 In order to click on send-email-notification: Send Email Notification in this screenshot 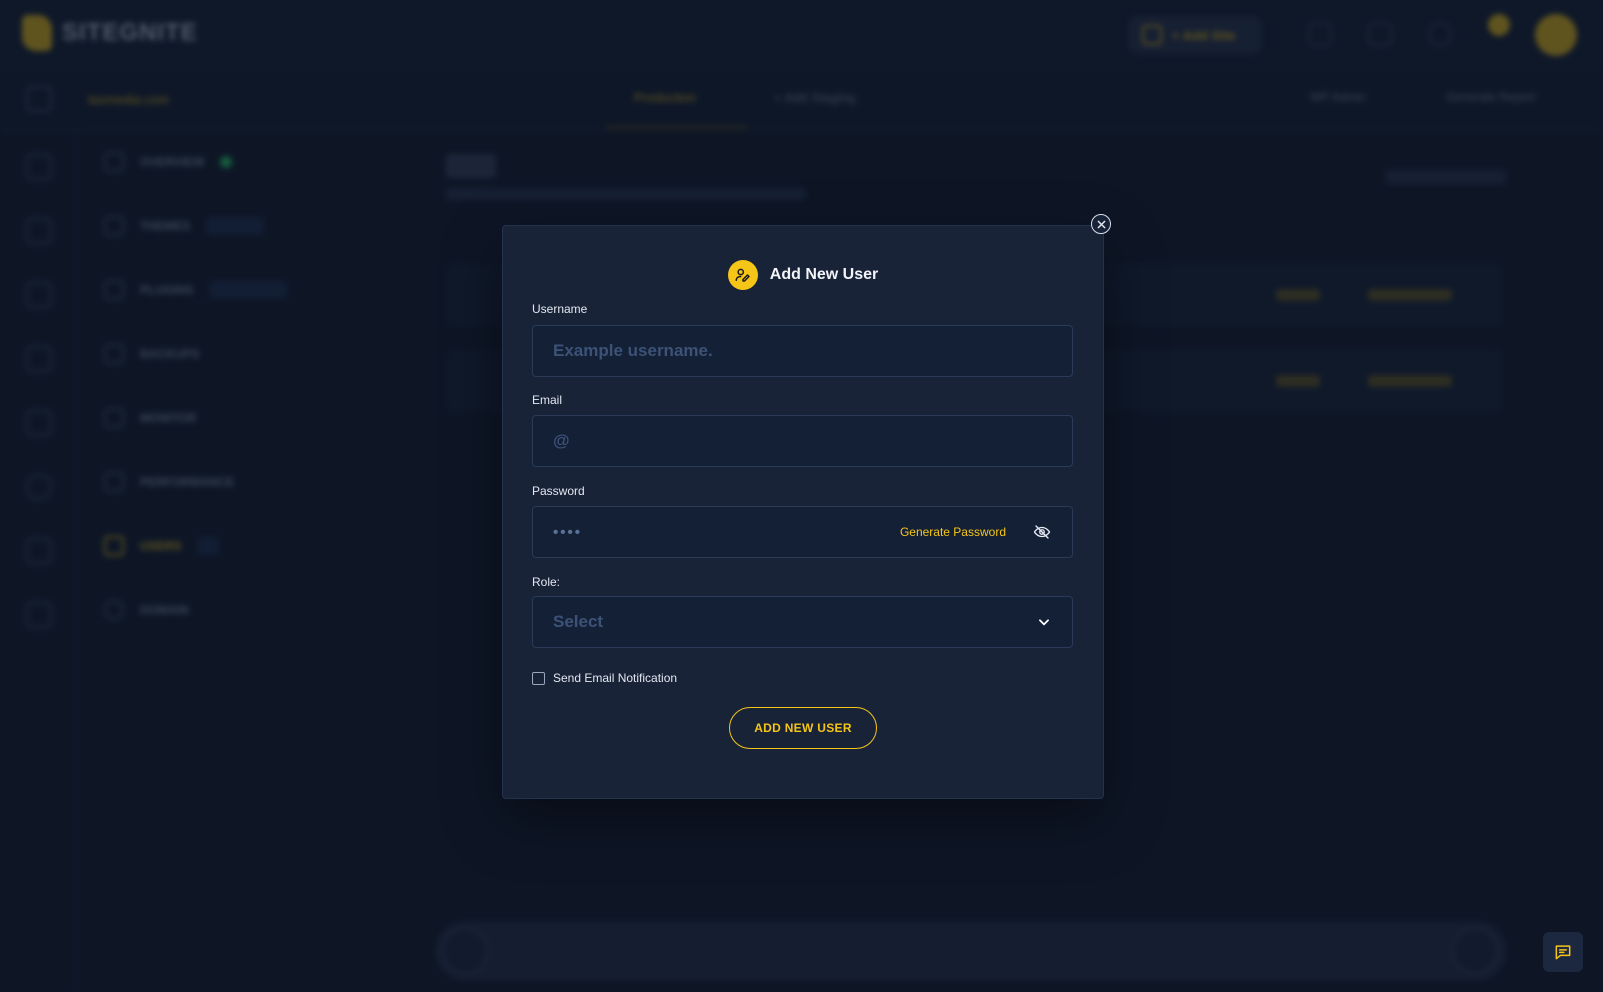, I will do `click(604, 678)`.